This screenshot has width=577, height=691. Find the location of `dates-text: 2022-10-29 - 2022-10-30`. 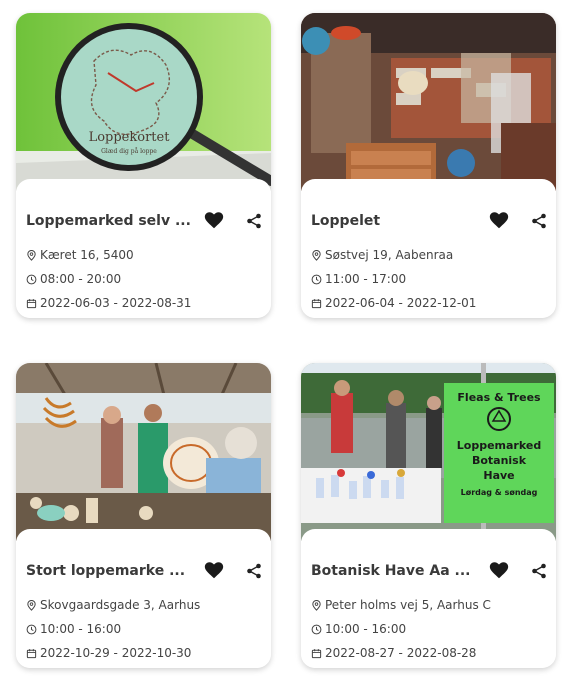

dates-text: 2022-10-29 - 2022-10-30 is located at coordinates (116, 653).